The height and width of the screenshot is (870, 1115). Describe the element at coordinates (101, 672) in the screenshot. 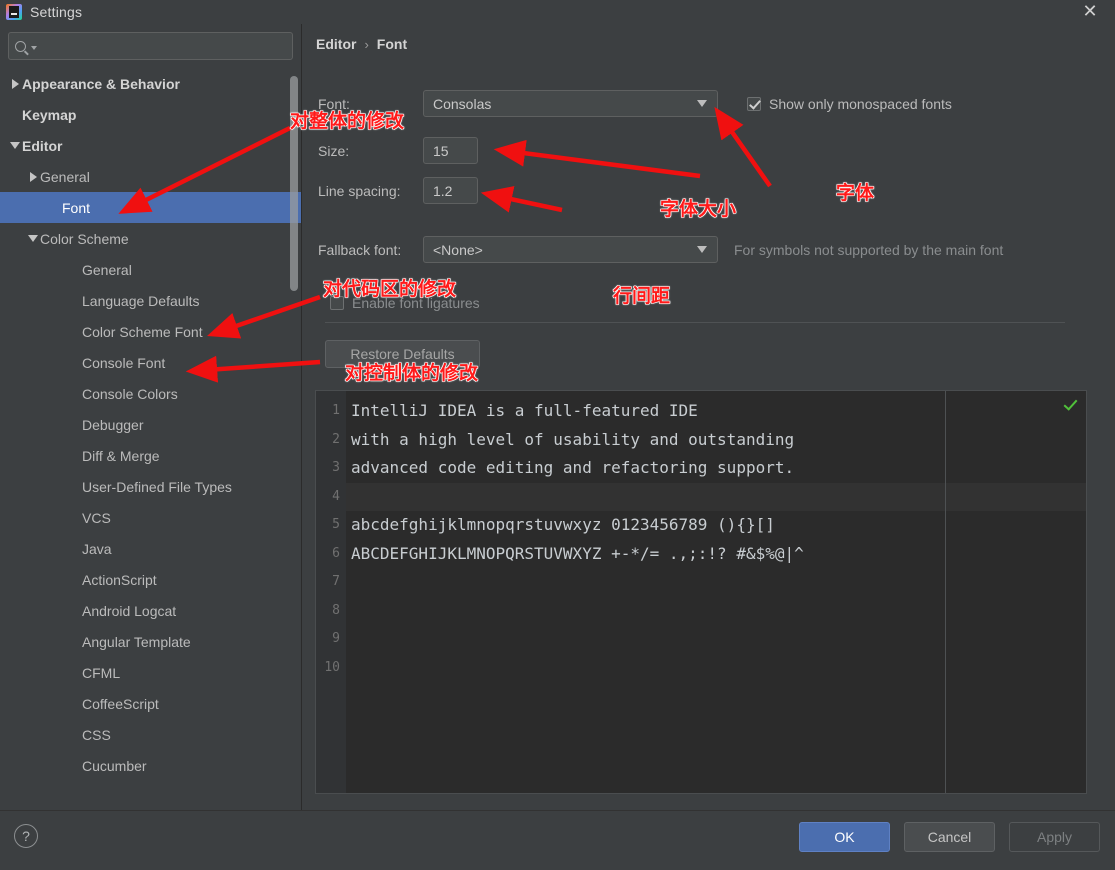

I see `sidebar-item-label: CFML` at that location.